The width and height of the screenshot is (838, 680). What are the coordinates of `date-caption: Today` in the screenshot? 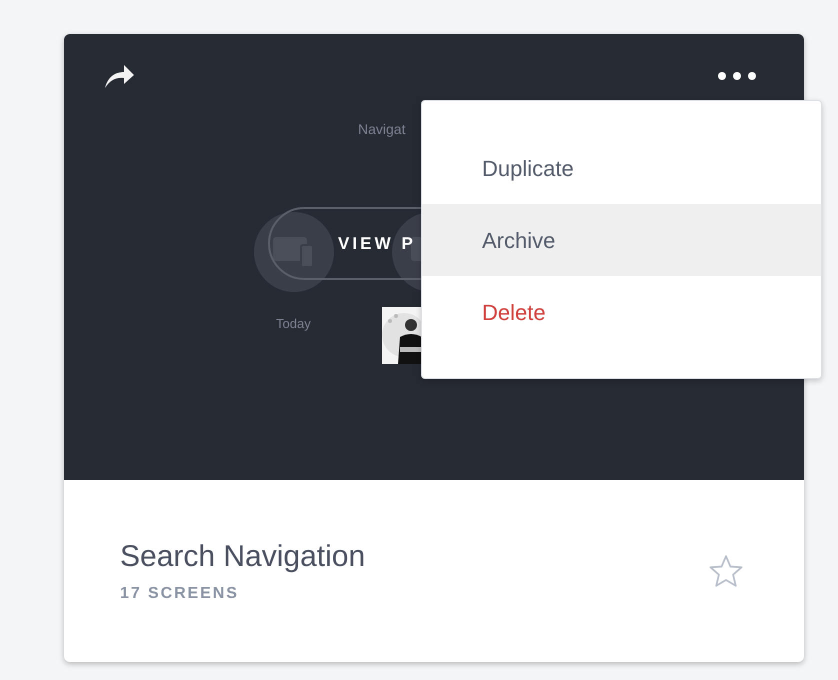 It's located at (293, 324).